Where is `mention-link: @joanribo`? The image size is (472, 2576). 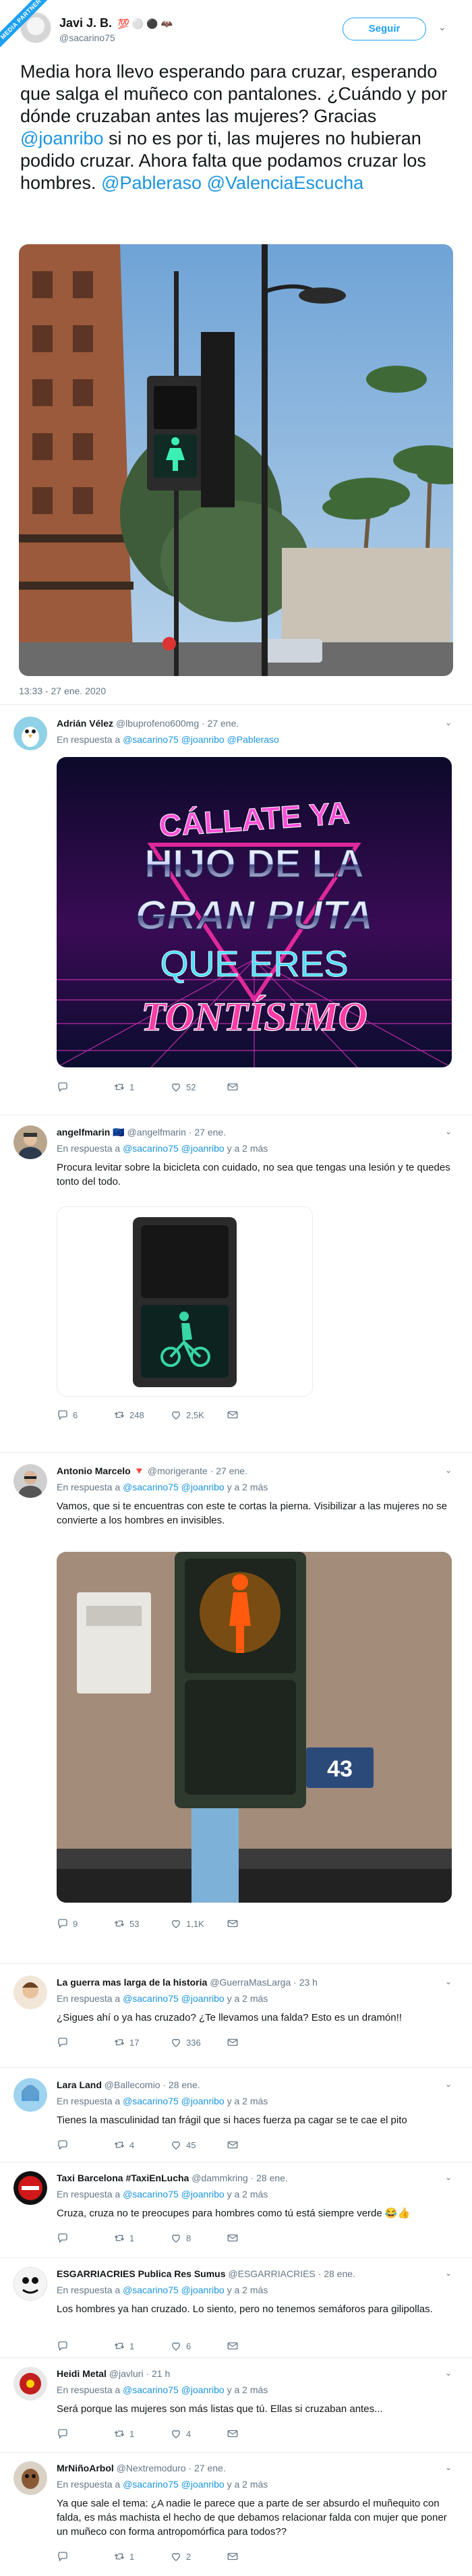 mention-link: @joanribo is located at coordinates (61, 138).